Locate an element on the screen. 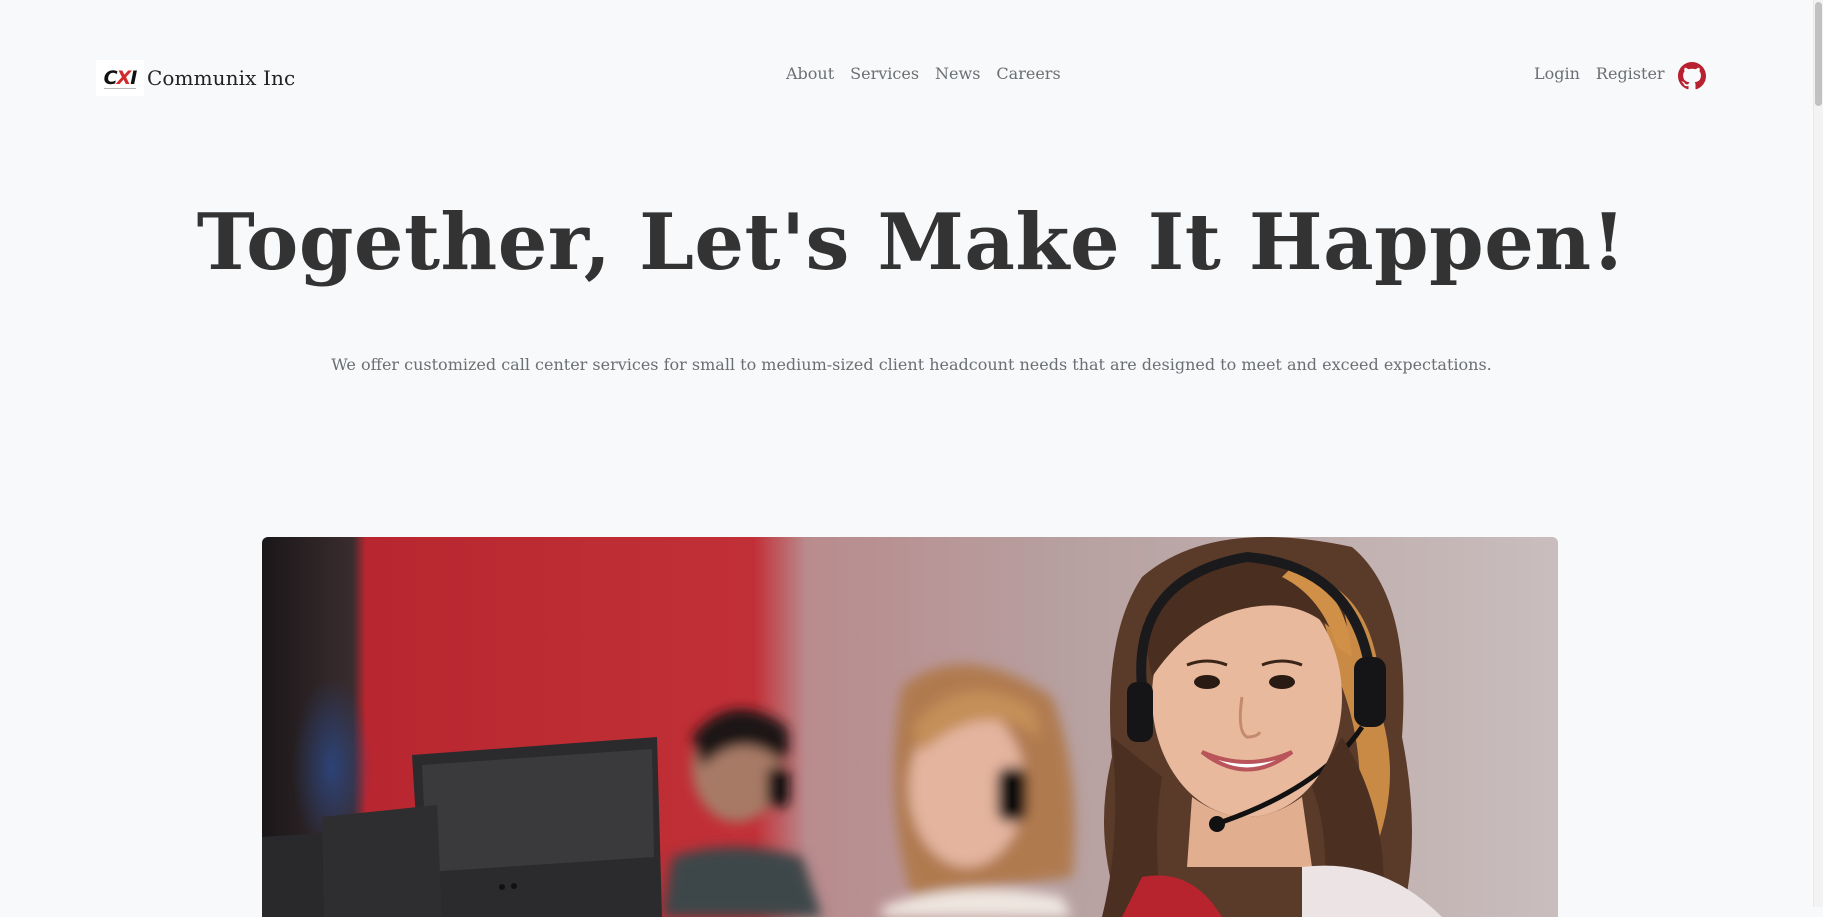  brand-link: CXI Communix Inc is located at coordinates (195, 78).